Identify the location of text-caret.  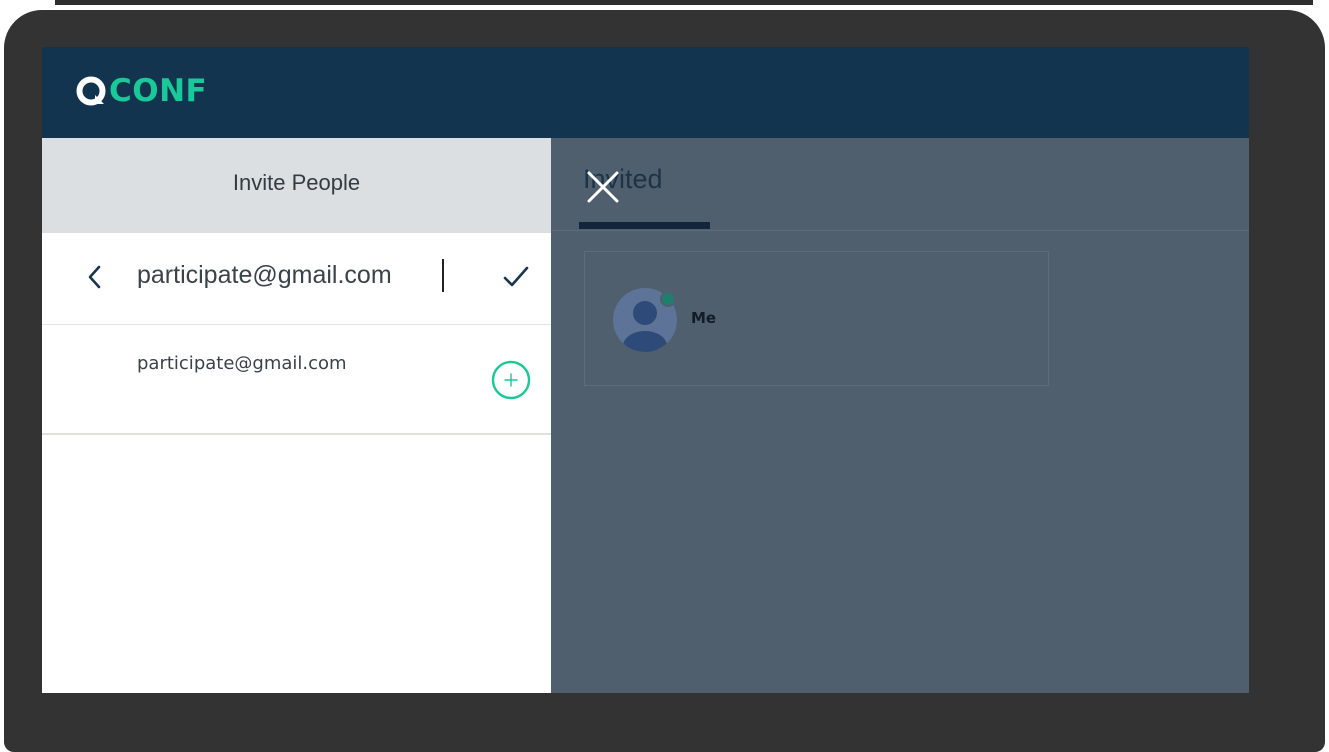
(443, 275).